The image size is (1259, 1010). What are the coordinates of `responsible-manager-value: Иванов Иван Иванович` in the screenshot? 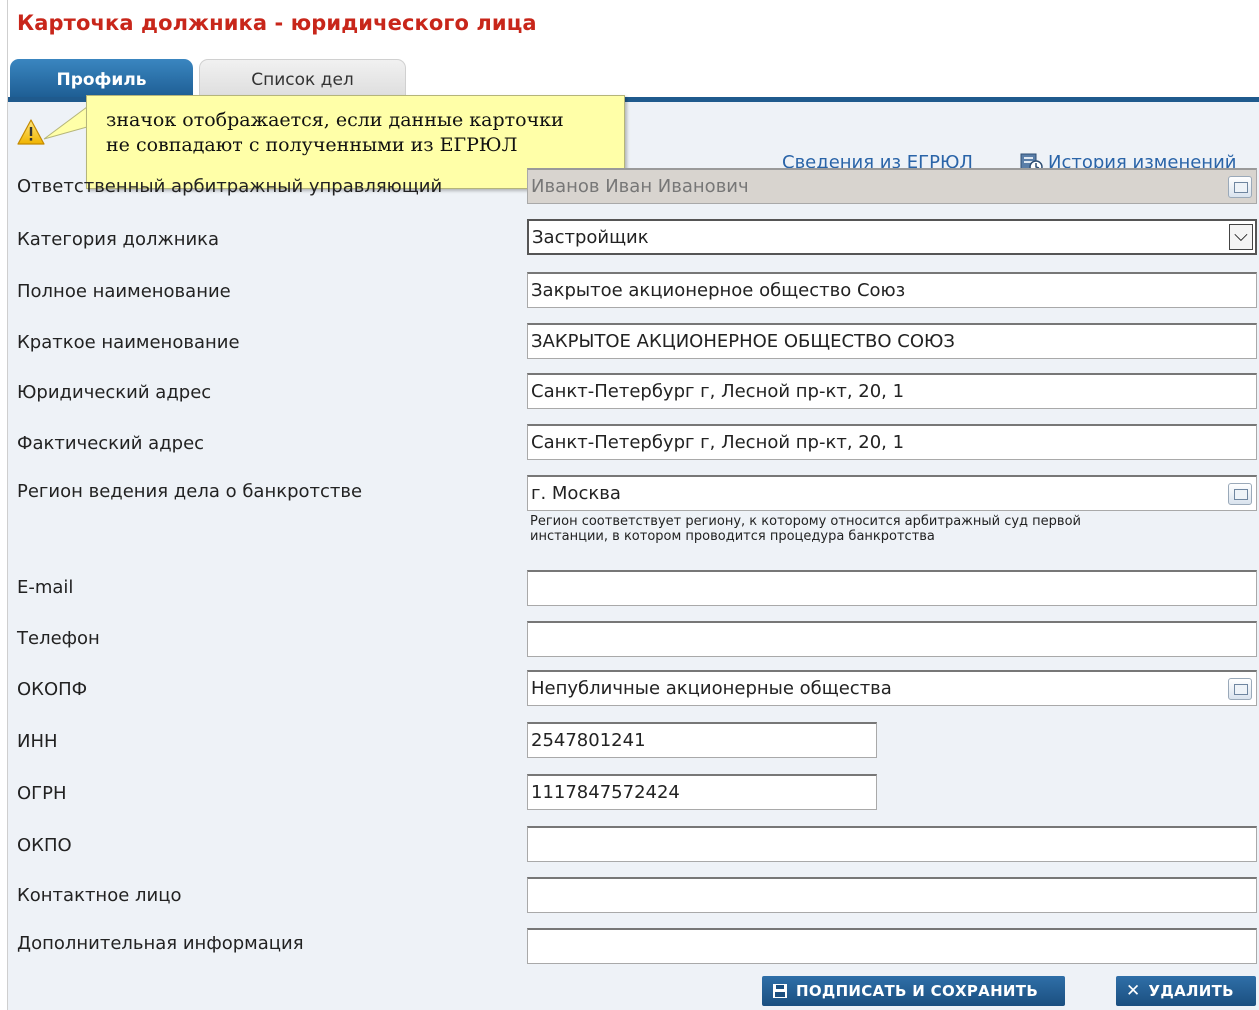 It's located at (640, 186).